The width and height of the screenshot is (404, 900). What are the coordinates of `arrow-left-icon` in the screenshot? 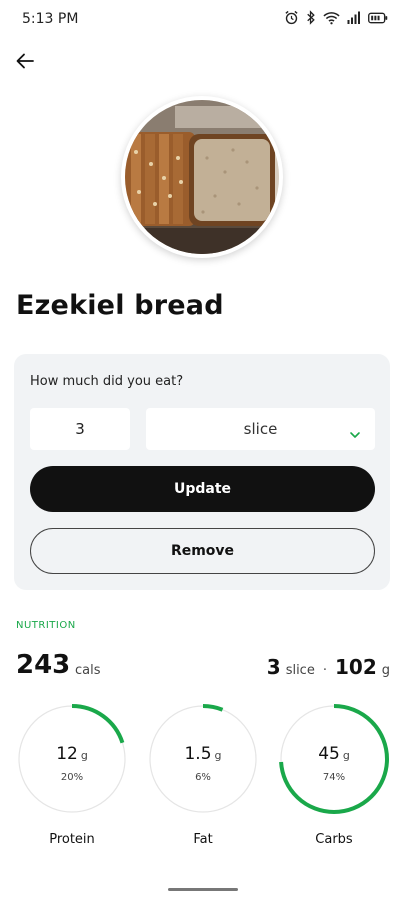 It's located at (25, 63).